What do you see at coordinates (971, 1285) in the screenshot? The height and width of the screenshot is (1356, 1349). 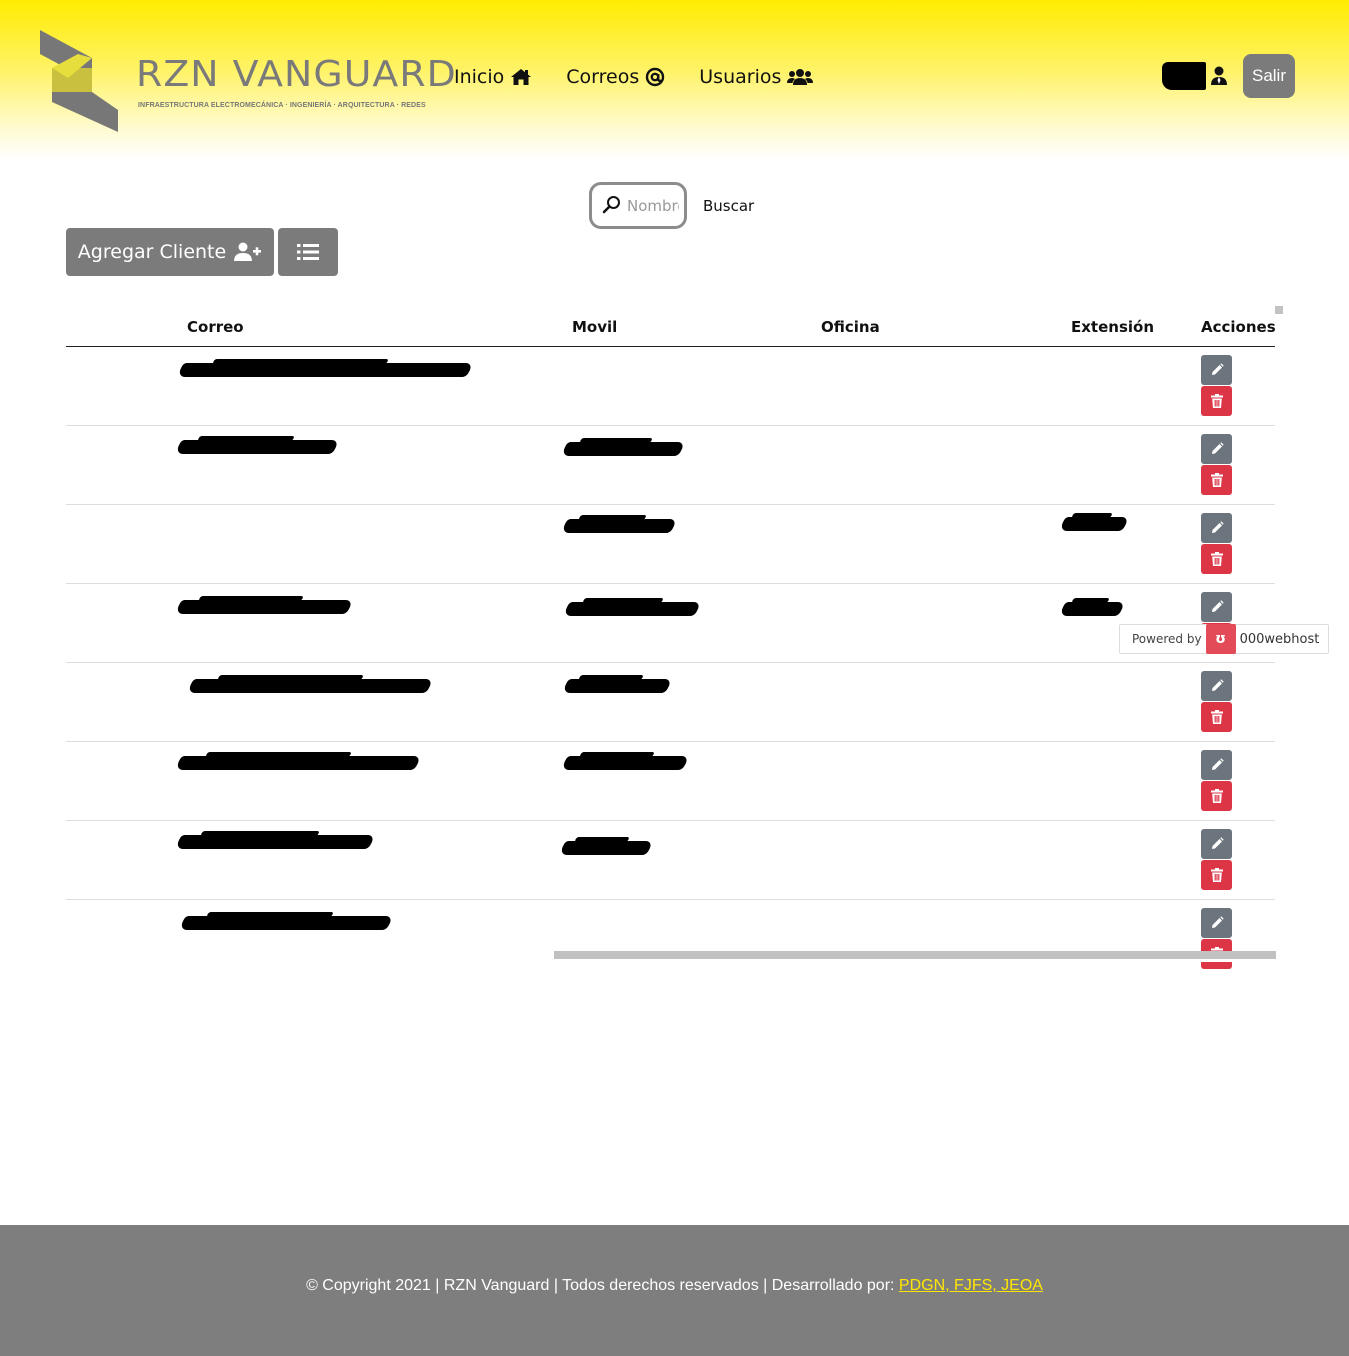 I see `footer-developers-link: PDGN, FJFS, JEOA` at bounding box center [971, 1285].